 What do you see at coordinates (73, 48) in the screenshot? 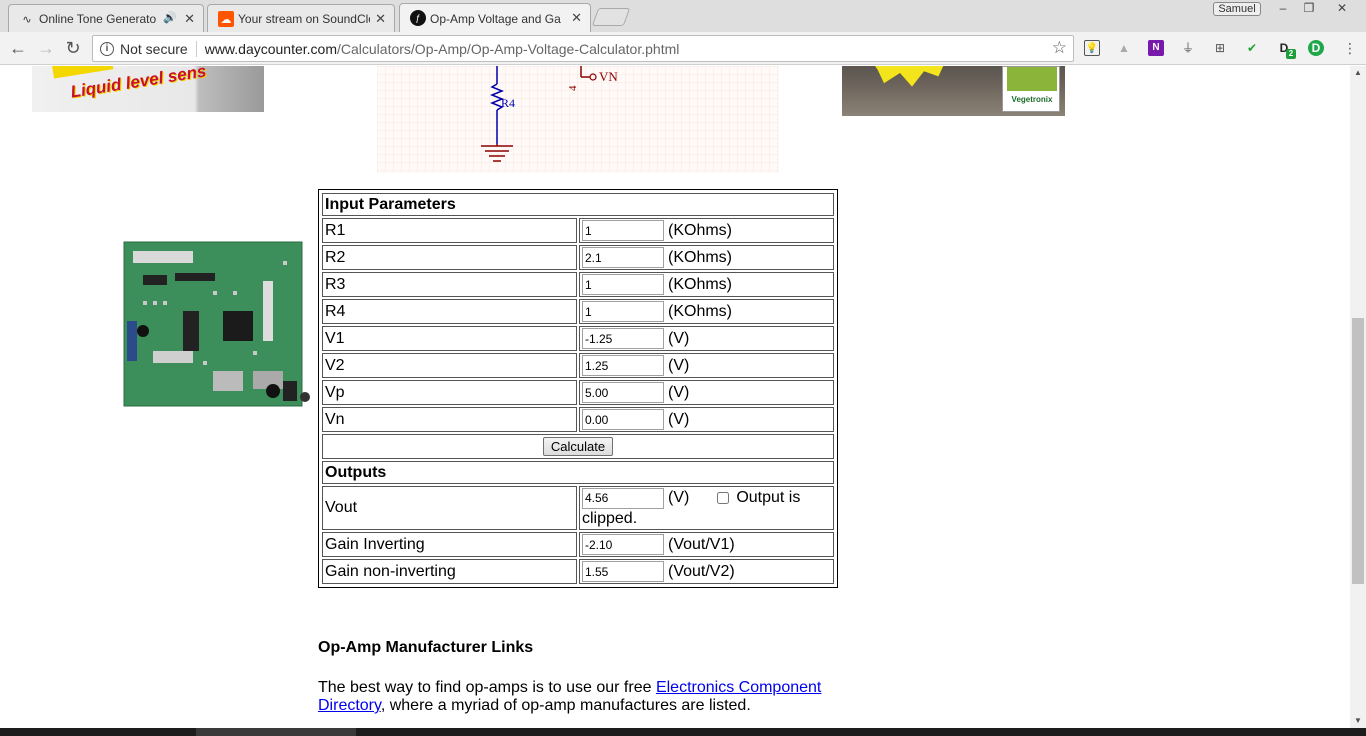
I see `reload-icon: ↻` at bounding box center [73, 48].